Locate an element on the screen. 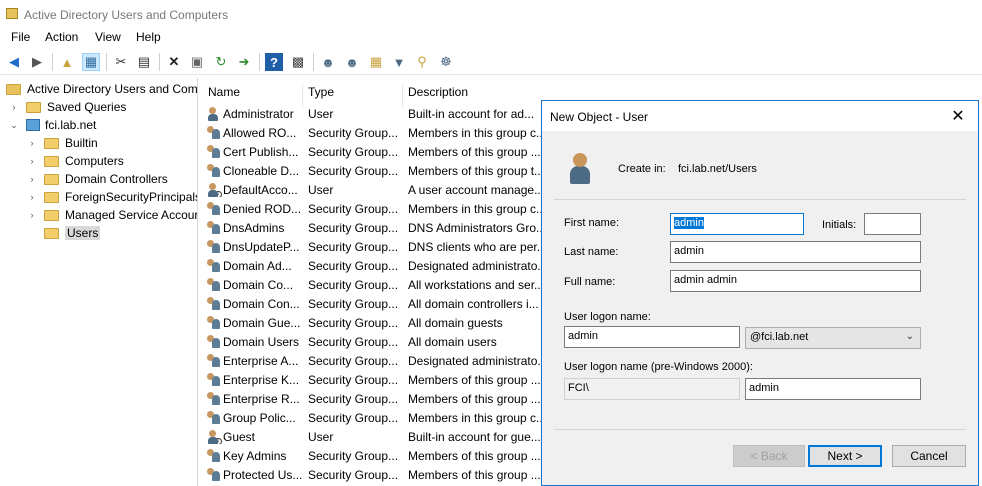 The image size is (982, 486). delegate-icon: ☸ is located at coordinates (446, 62).